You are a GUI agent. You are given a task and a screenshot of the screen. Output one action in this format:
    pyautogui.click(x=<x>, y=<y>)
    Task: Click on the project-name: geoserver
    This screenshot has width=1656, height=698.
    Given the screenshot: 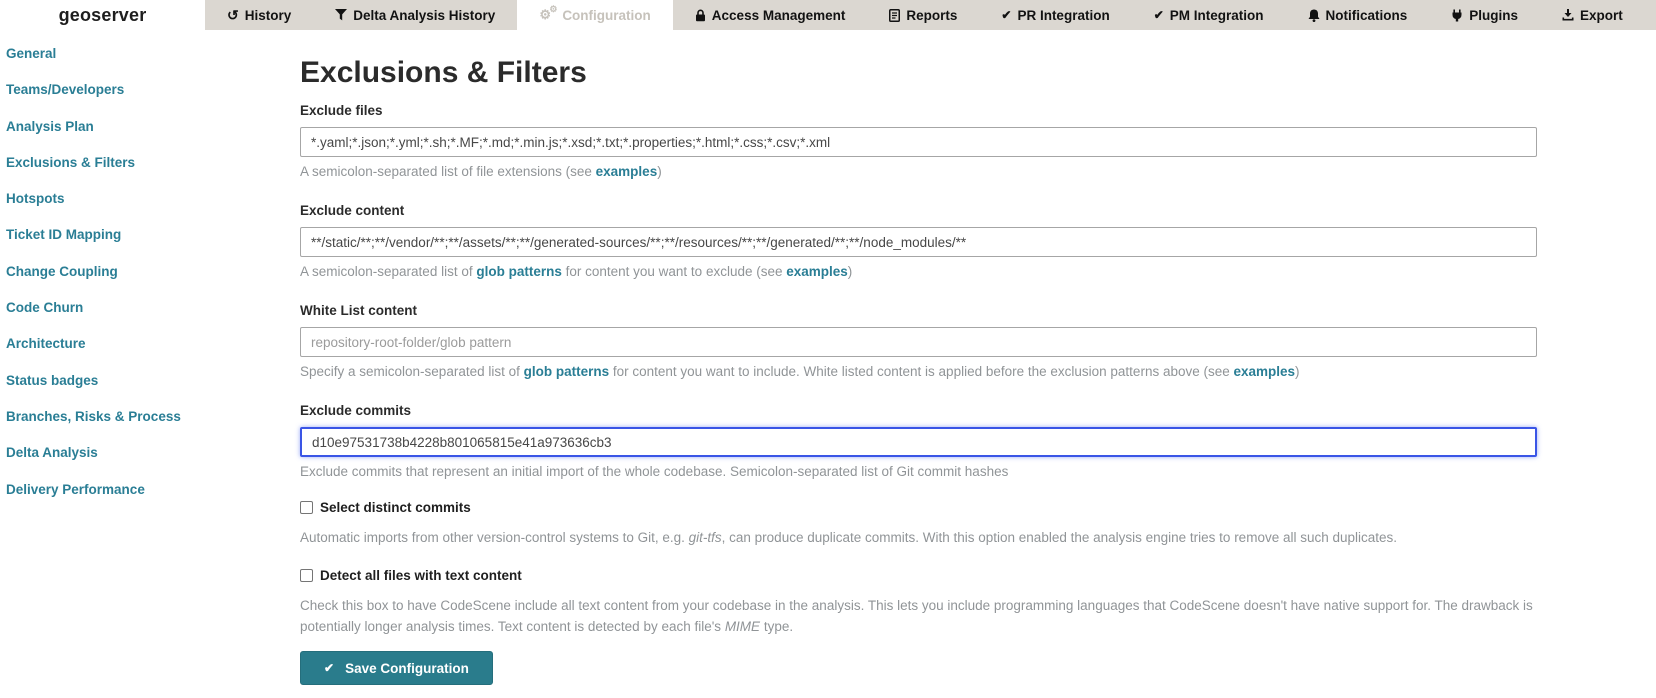 What is the action you would take?
    pyautogui.click(x=102, y=15)
    